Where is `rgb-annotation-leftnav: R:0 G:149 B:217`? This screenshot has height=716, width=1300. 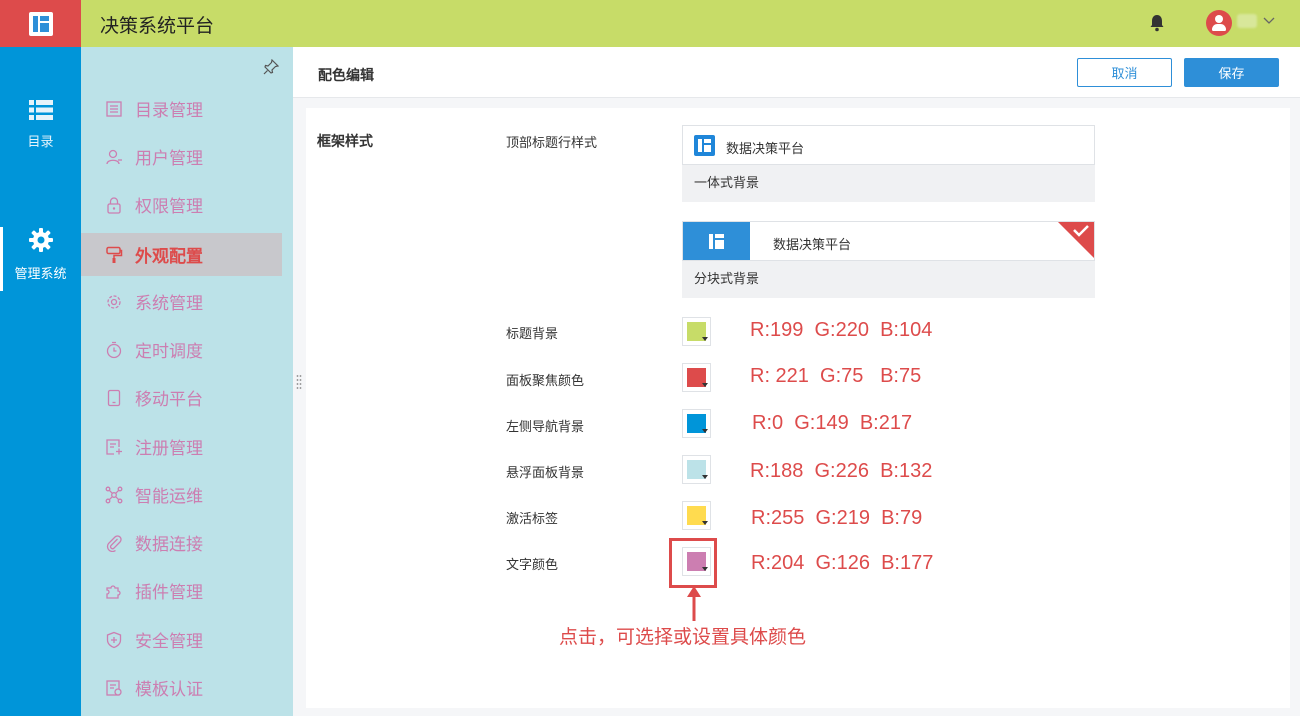
rgb-annotation-leftnav: R:0 G:149 B:217 is located at coordinates (832, 423).